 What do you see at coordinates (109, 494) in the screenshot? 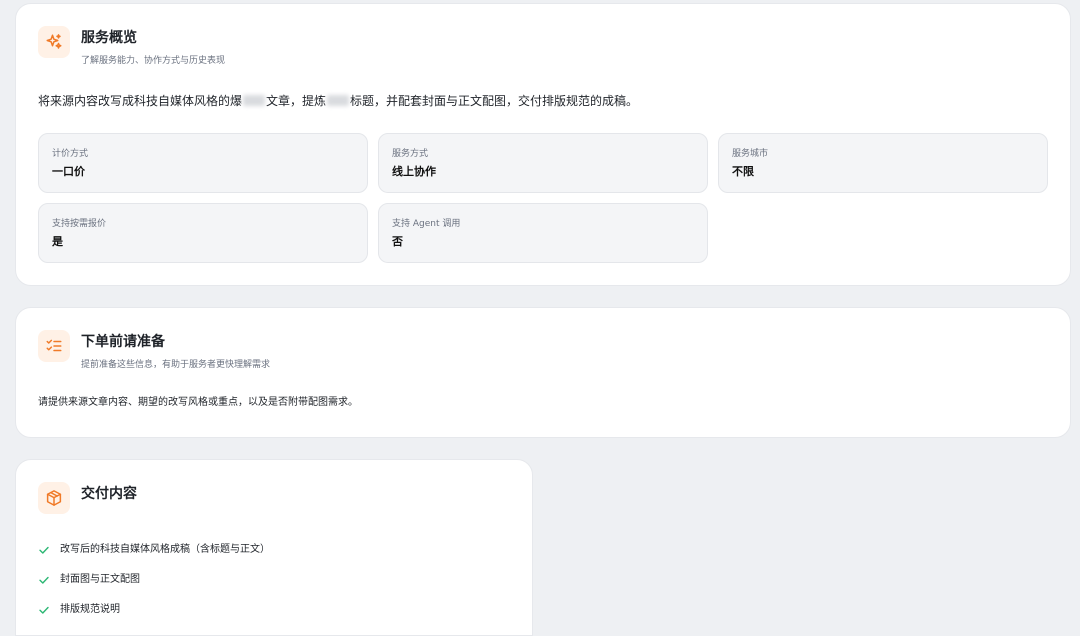
I see `deliverables-title: 交付内容` at bounding box center [109, 494].